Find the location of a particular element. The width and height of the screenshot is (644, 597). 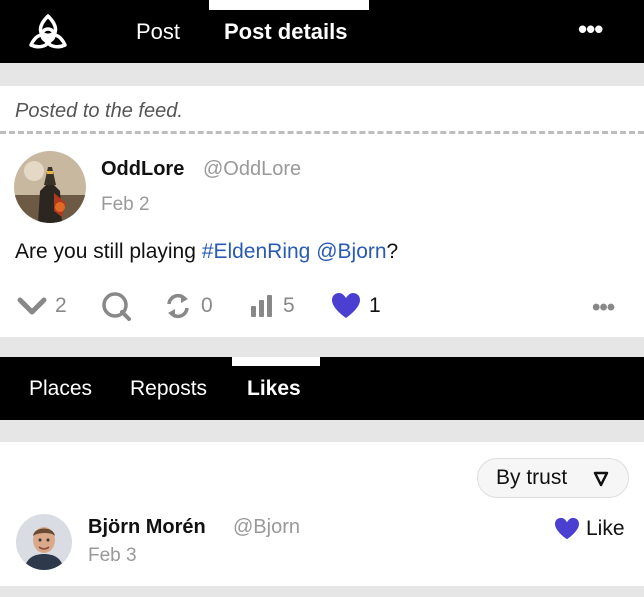

mention-link: @Bjorn is located at coordinates (351, 251).